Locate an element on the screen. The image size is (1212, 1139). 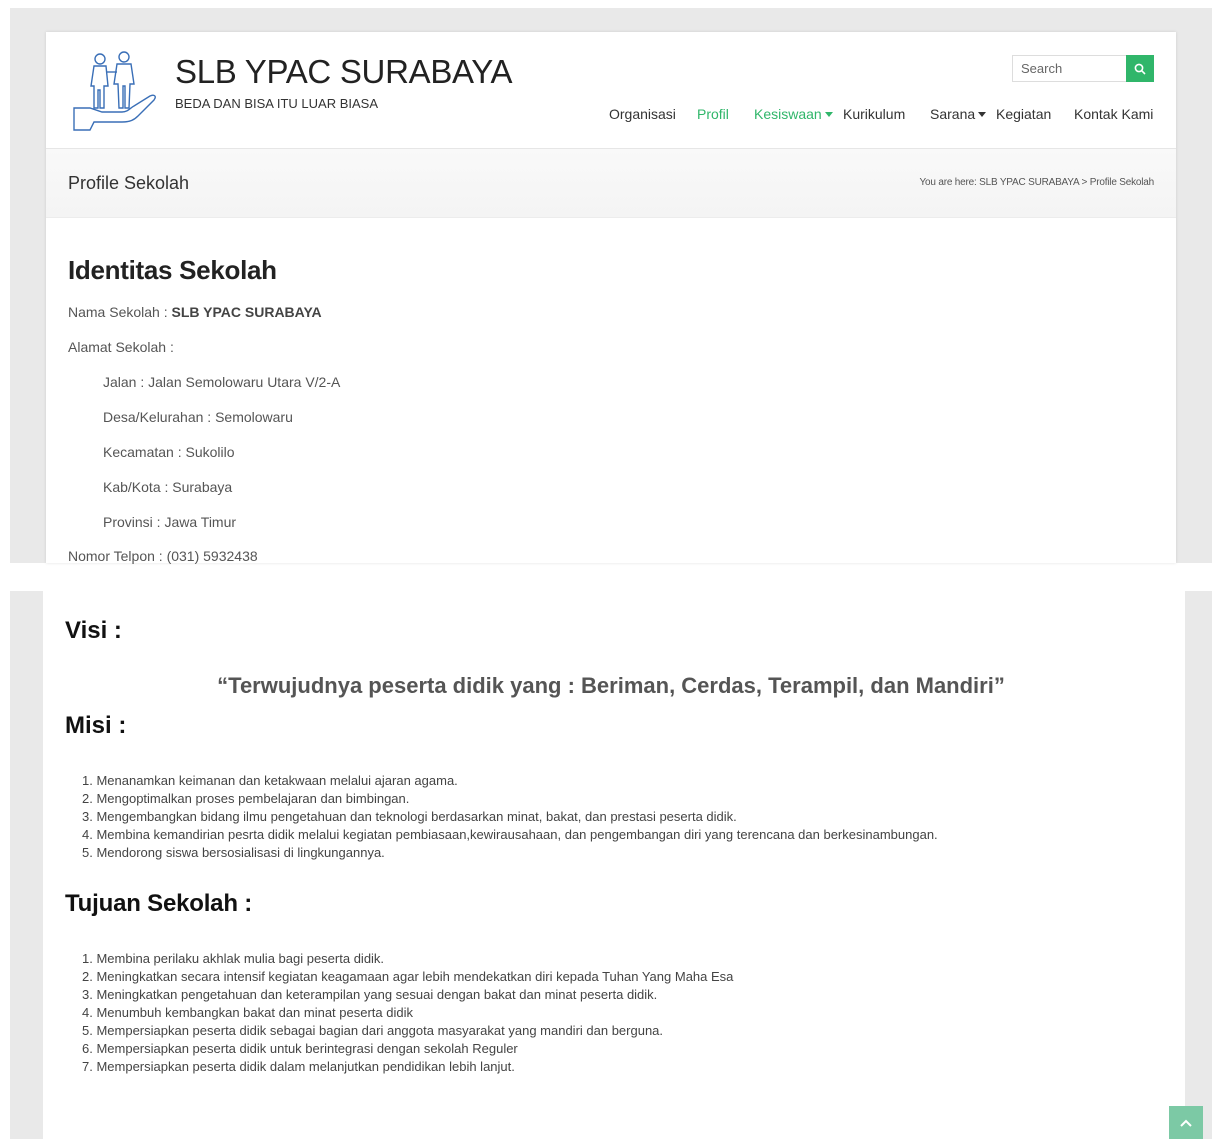
chevron-up-icon is located at coordinates (1186, 1123).